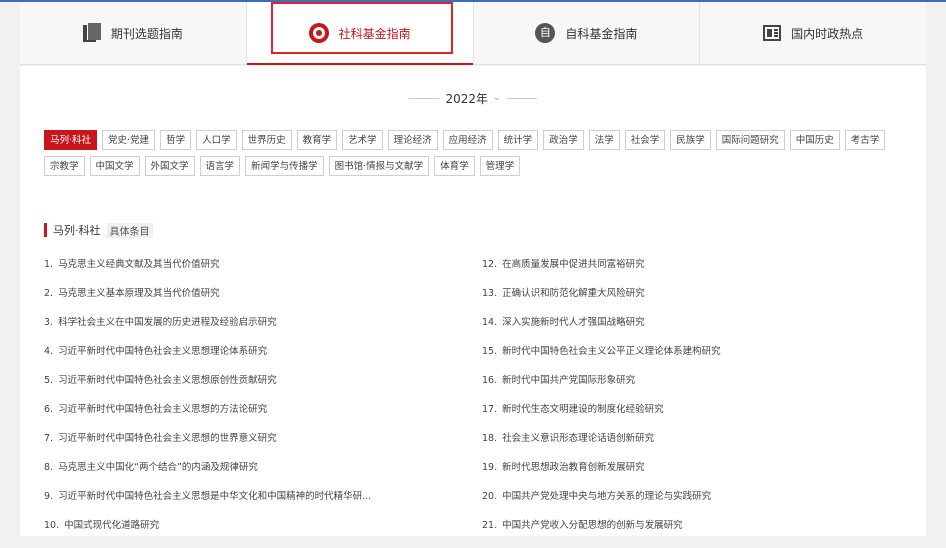 Image resolution: width=946 pixels, height=548 pixels. What do you see at coordinates (772, 33) in the screenshot?
I see `newspaper-icon` at bounding box center [772, 33].